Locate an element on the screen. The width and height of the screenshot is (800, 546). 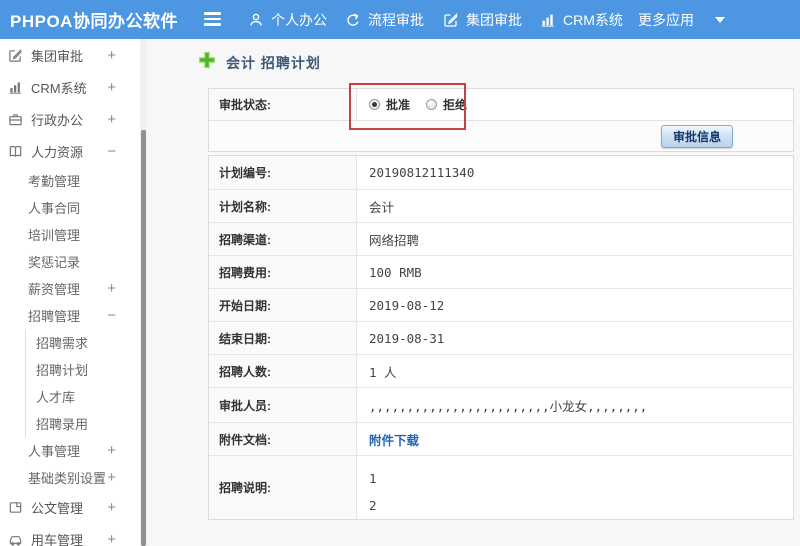
sidebar-item-label: 薪资管理 is located at coordinates (54, 289).